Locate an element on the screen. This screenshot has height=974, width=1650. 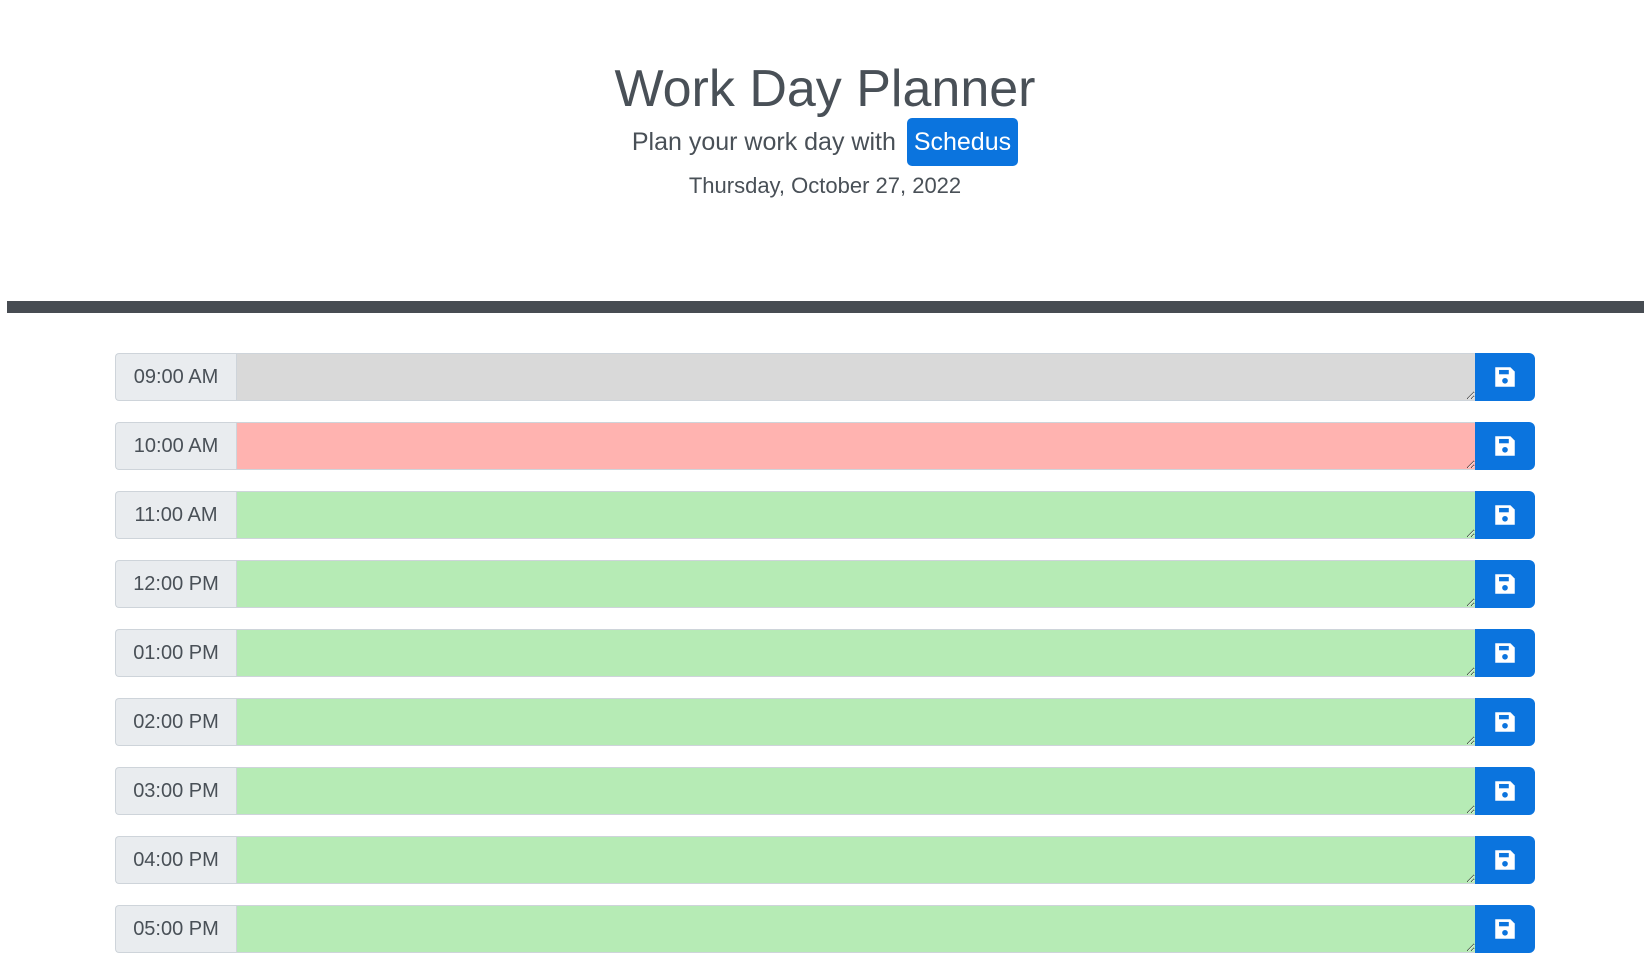
hour-label: 09:00 AM is located at coordinates (175, 377).